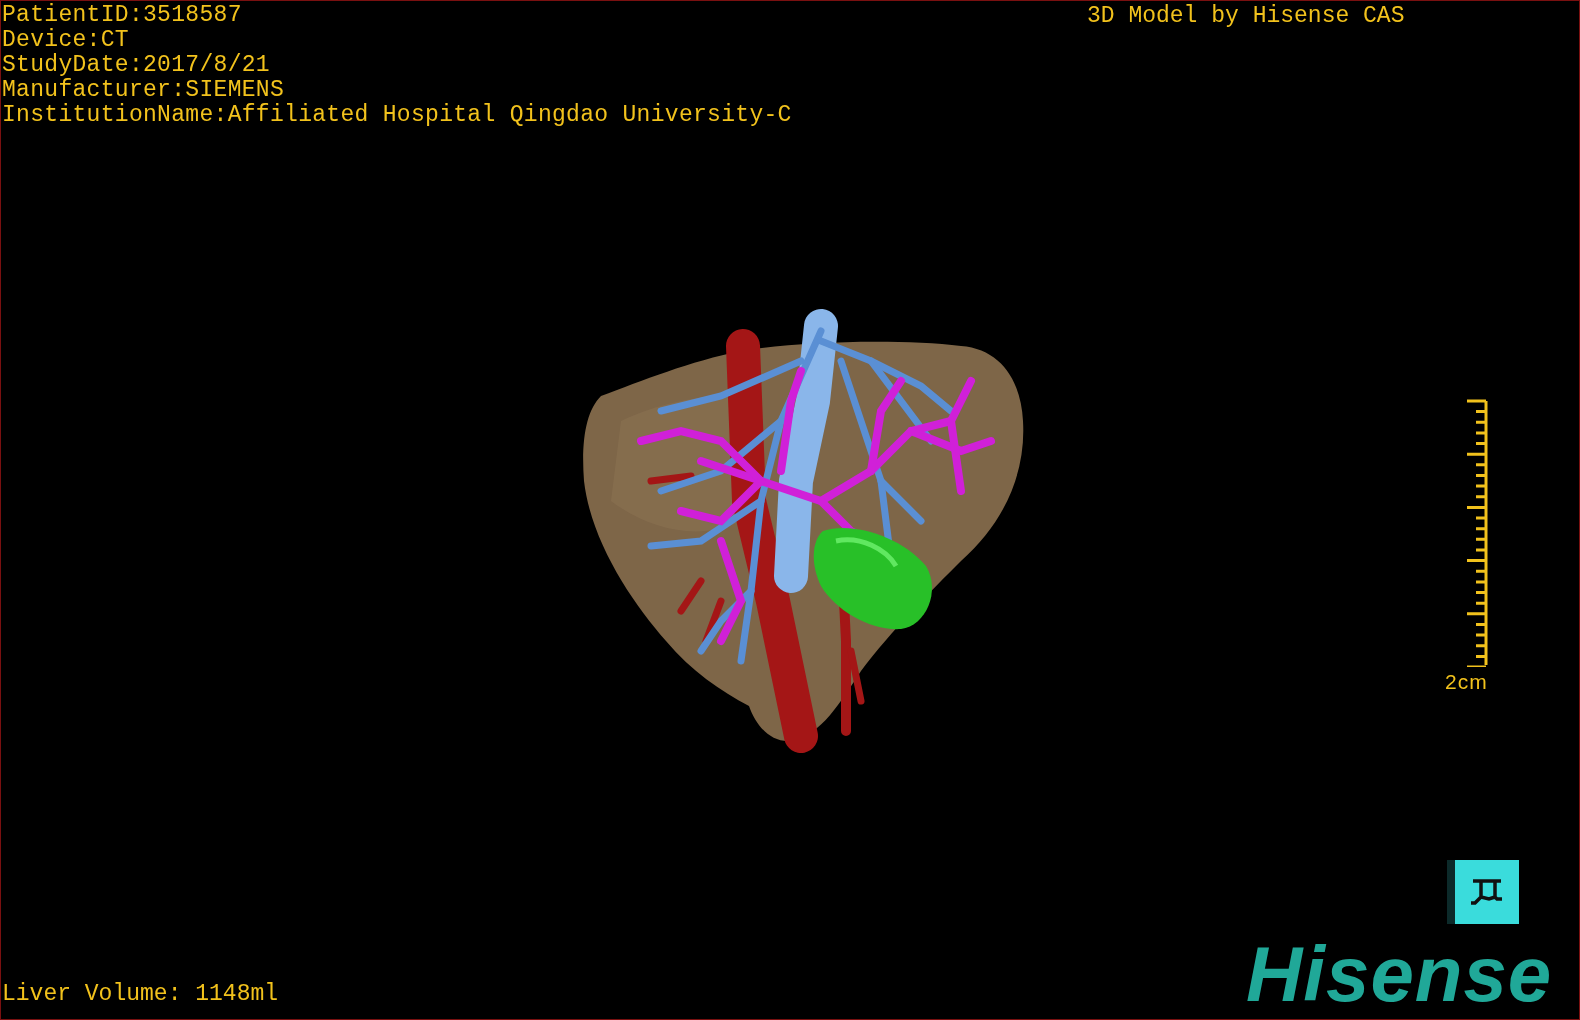  I want to click on caption-text: 3D Model by Hisense CAS, so click(1246, 16).